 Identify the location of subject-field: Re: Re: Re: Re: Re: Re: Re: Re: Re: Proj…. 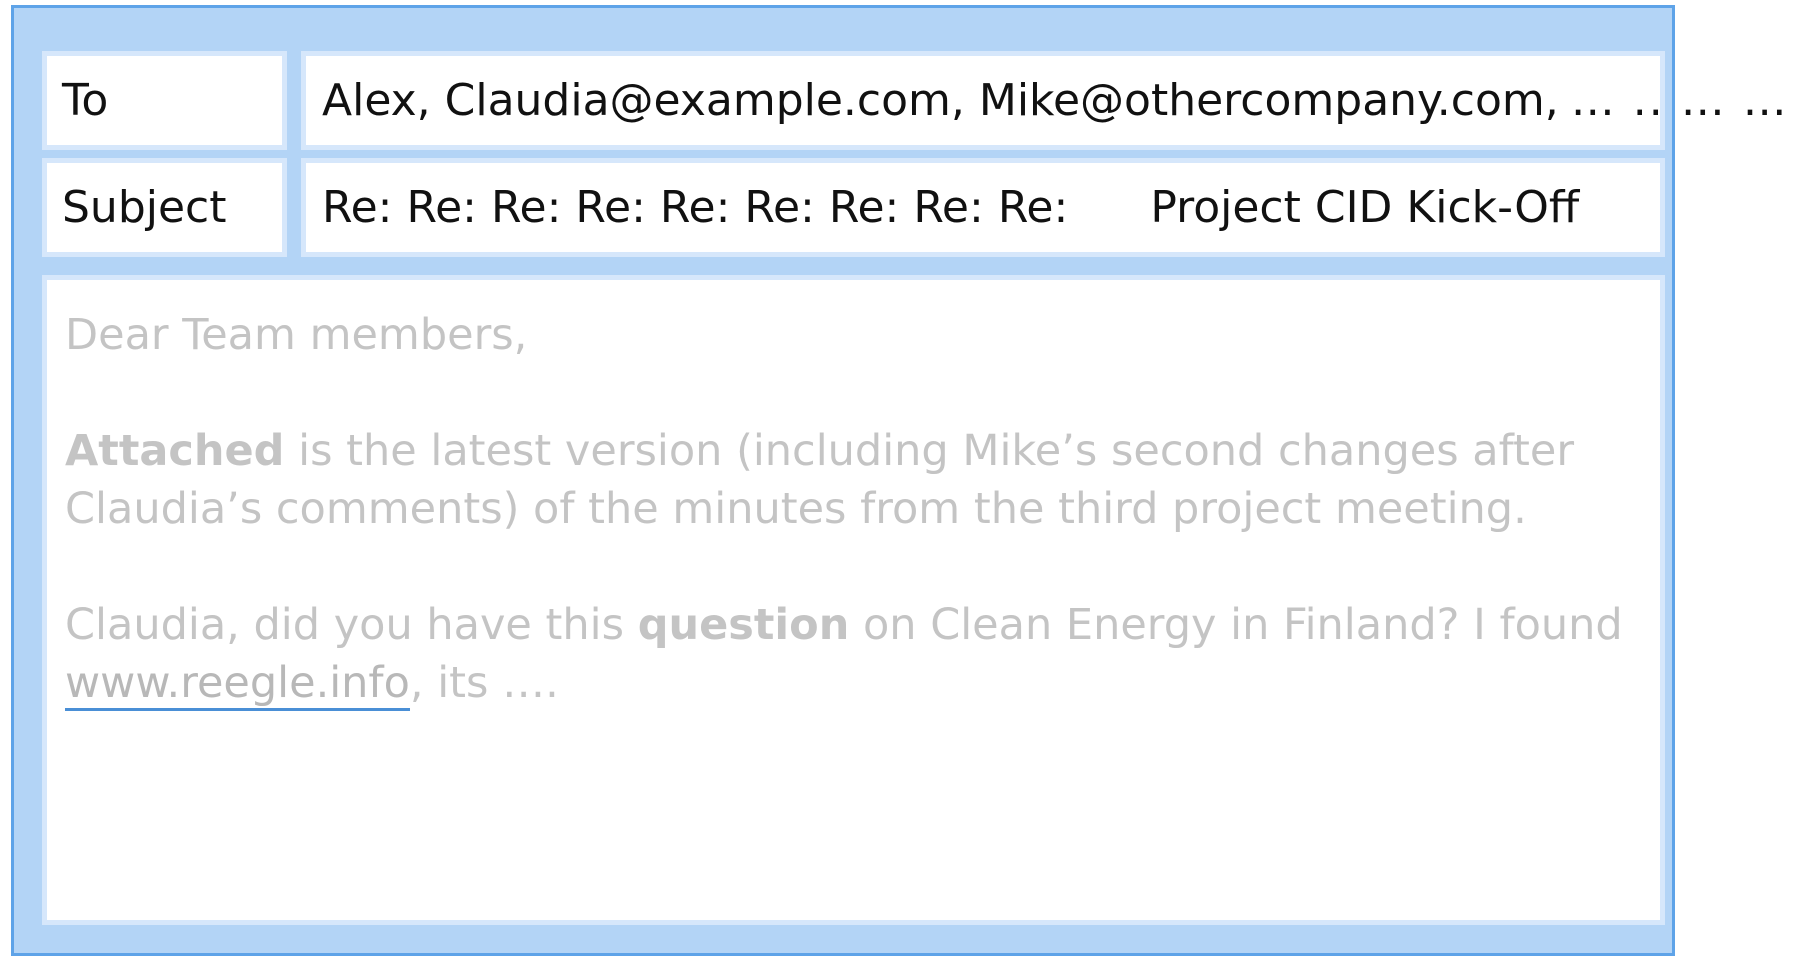
(983, 207).